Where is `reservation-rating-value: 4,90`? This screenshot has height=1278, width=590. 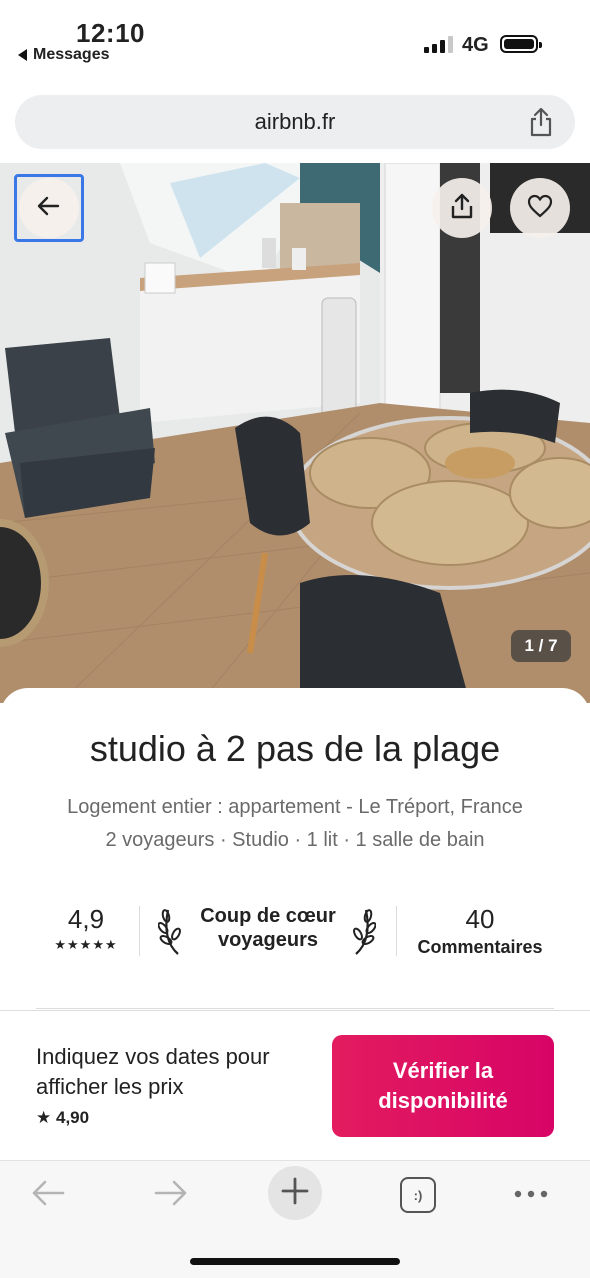
reservation-rating-value: 4,90 is located at coordinates (72, 1117).